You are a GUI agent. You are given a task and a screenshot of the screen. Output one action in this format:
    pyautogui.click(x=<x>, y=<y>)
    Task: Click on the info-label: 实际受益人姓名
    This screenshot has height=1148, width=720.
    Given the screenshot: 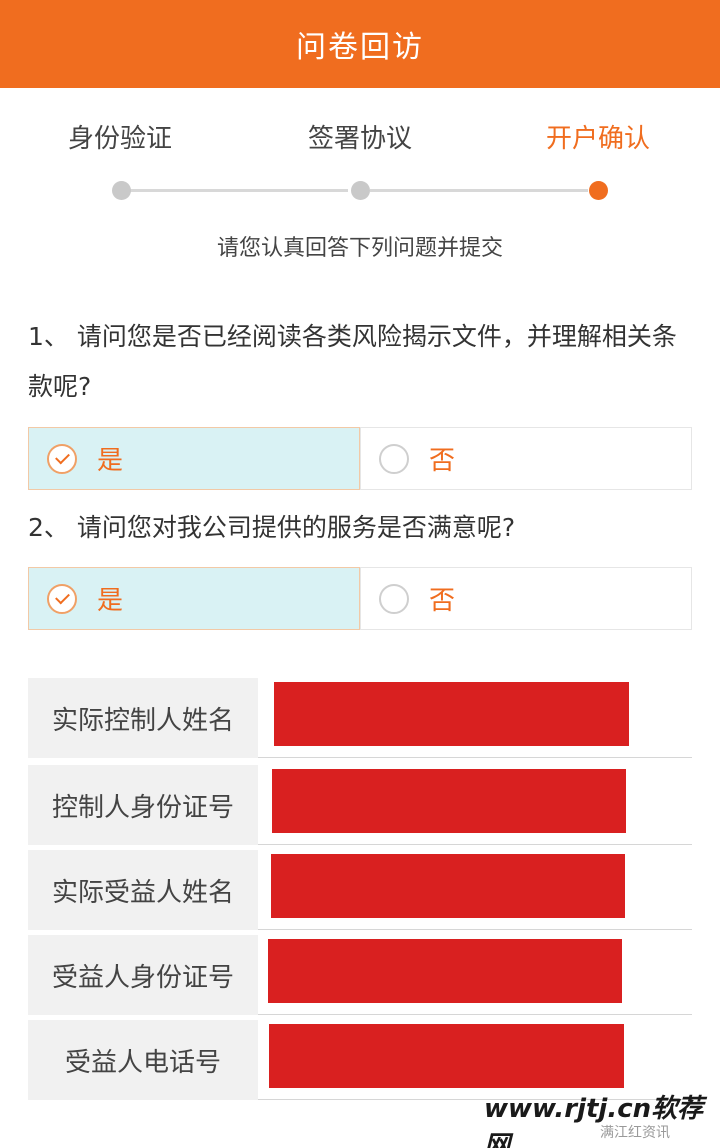 What is the action you would take?
    pyautogui.click(x=143, y=890)
    